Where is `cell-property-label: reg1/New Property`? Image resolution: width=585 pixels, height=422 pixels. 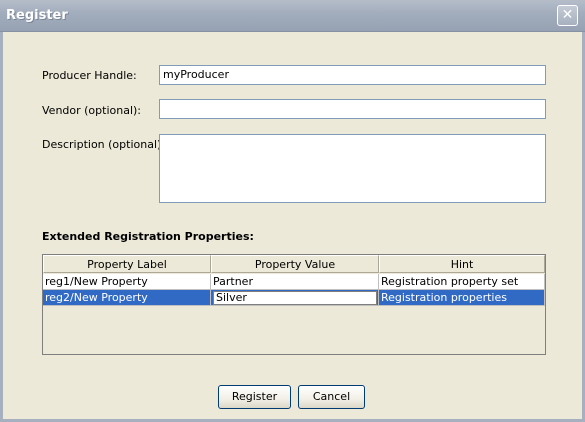 cell-property-label: reg1/New Property is located at coordinates (127, 282).